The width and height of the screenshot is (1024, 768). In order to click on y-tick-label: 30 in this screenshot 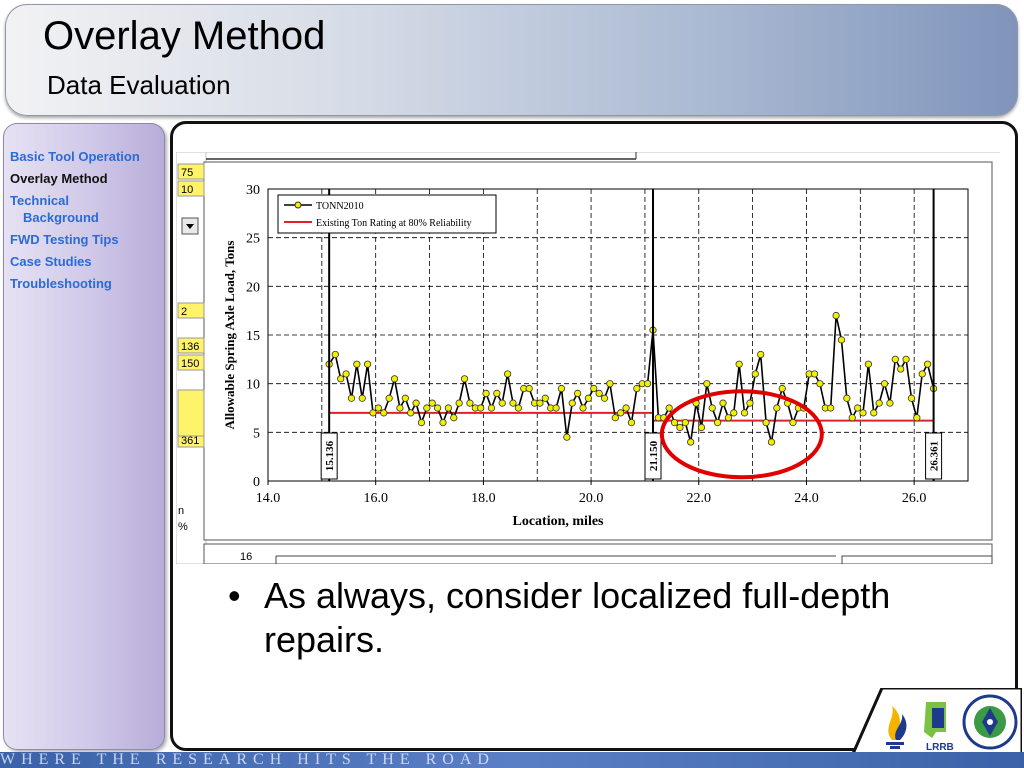, I will do `click(253, 190)`.